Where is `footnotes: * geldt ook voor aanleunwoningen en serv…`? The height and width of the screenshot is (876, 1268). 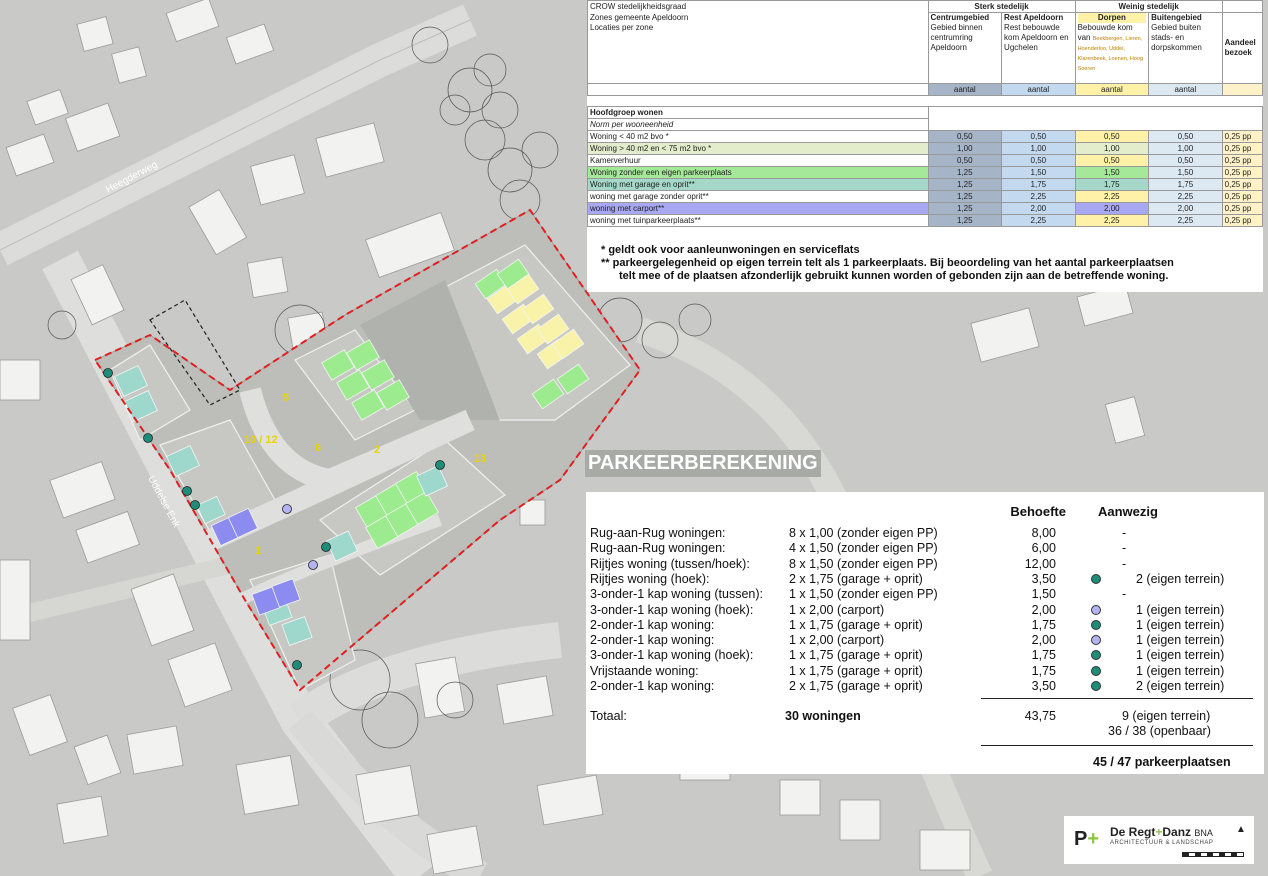 footnotes: * geldt ook voor aanleunwoningen en serv… is located at coordinates (925, 264).